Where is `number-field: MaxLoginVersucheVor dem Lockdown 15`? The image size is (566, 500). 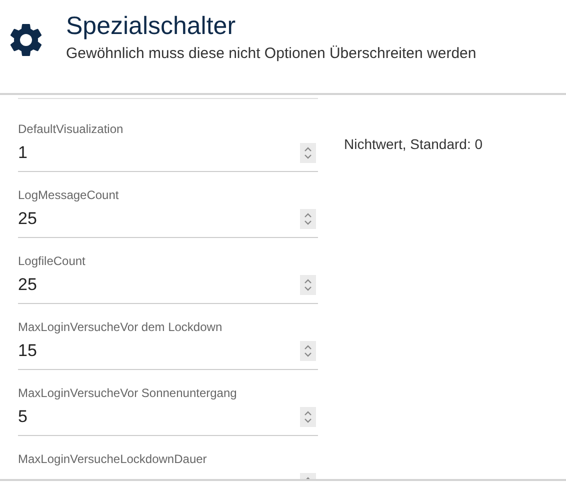
number-field: MaxLoginVersucheVor dem Lockdown 15 is located at coordinates (168, 345).